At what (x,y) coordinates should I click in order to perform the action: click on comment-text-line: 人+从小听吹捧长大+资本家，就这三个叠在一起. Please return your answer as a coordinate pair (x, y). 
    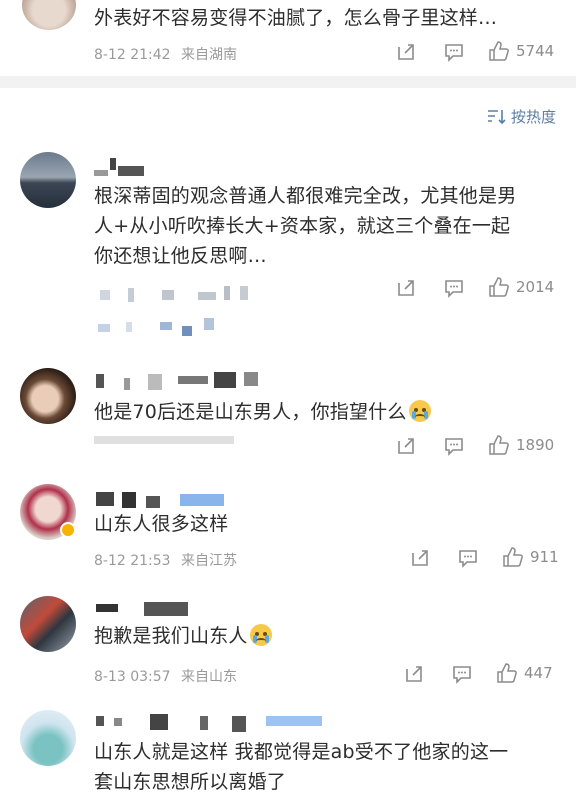
    Looking at the image, I should click on (302, 226).